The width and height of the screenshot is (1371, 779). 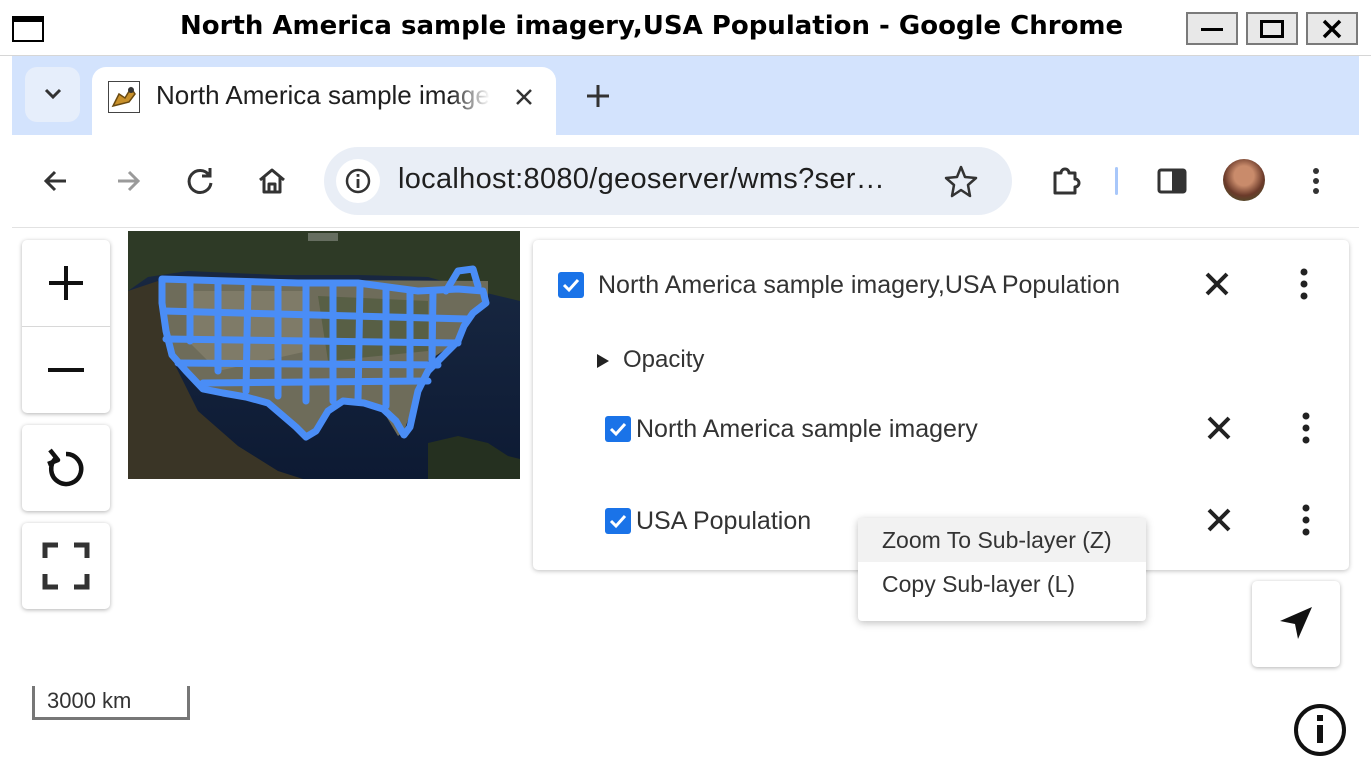 I want to click on zoom-out-button, so click(x=66, y=370).